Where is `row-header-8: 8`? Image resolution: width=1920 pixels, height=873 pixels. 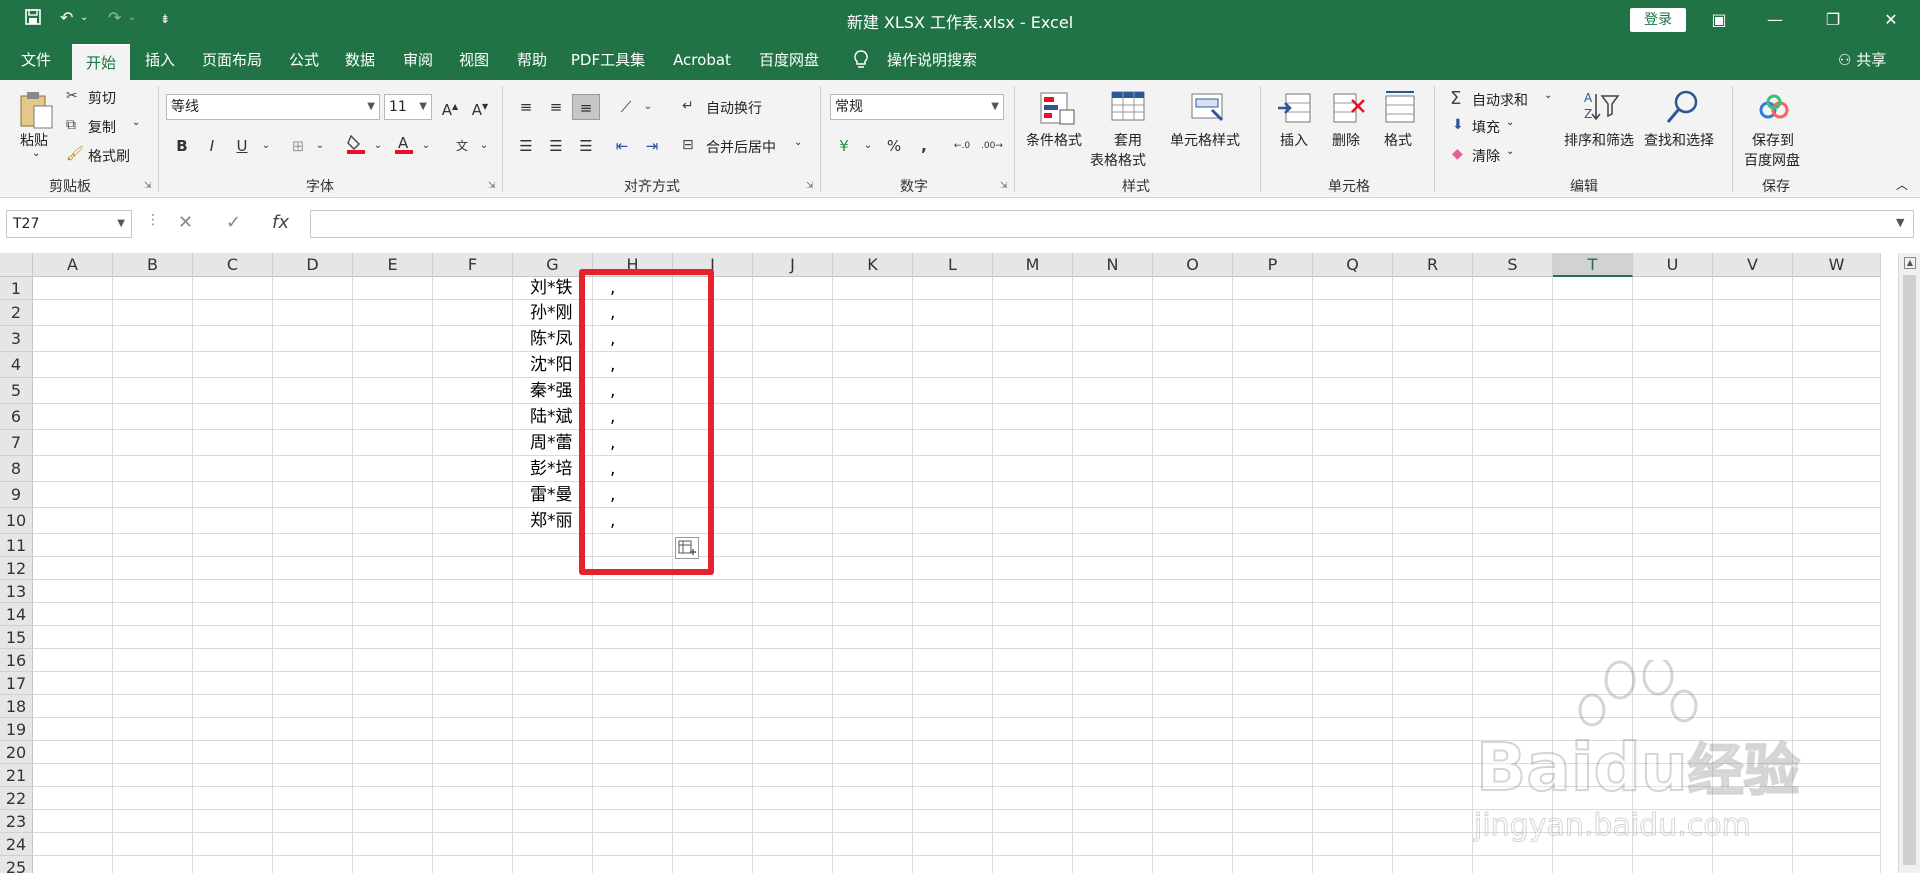 row-header-8: 8 is located at coordinates (16, 469).